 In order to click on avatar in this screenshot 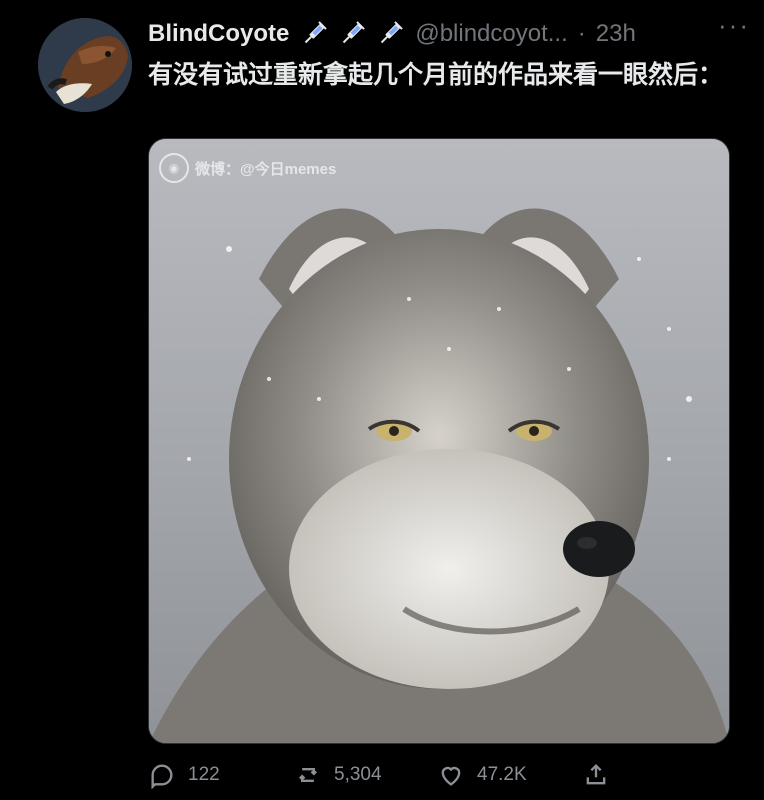, I will do `click(85, 65)`.